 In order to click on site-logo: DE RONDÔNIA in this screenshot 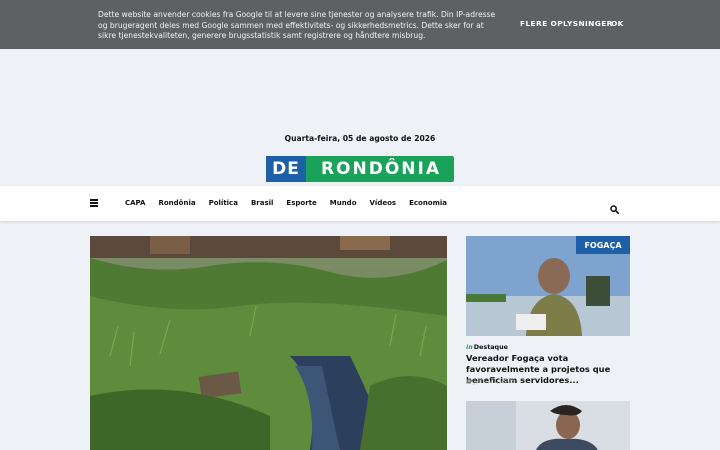, I will do `click(360, 169)`.